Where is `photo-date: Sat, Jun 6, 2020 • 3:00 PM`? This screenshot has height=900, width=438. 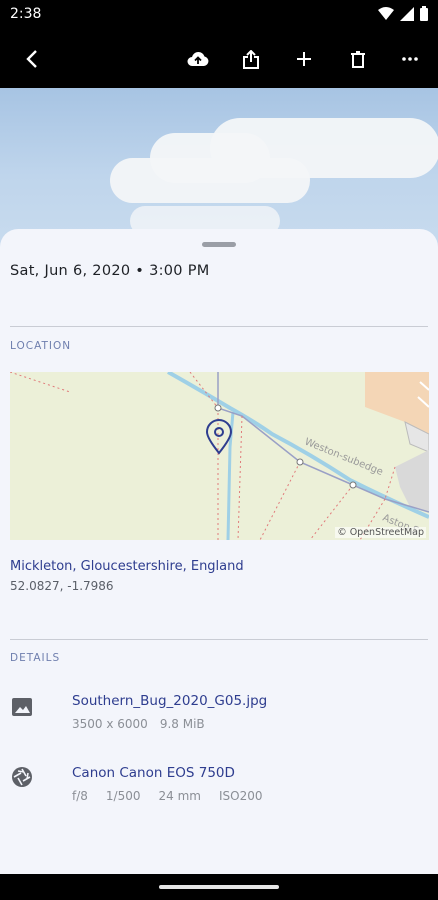
photo-date: Sat, Jun 6, 2020 • 3:00 PM is located at coordinates (110, 271).